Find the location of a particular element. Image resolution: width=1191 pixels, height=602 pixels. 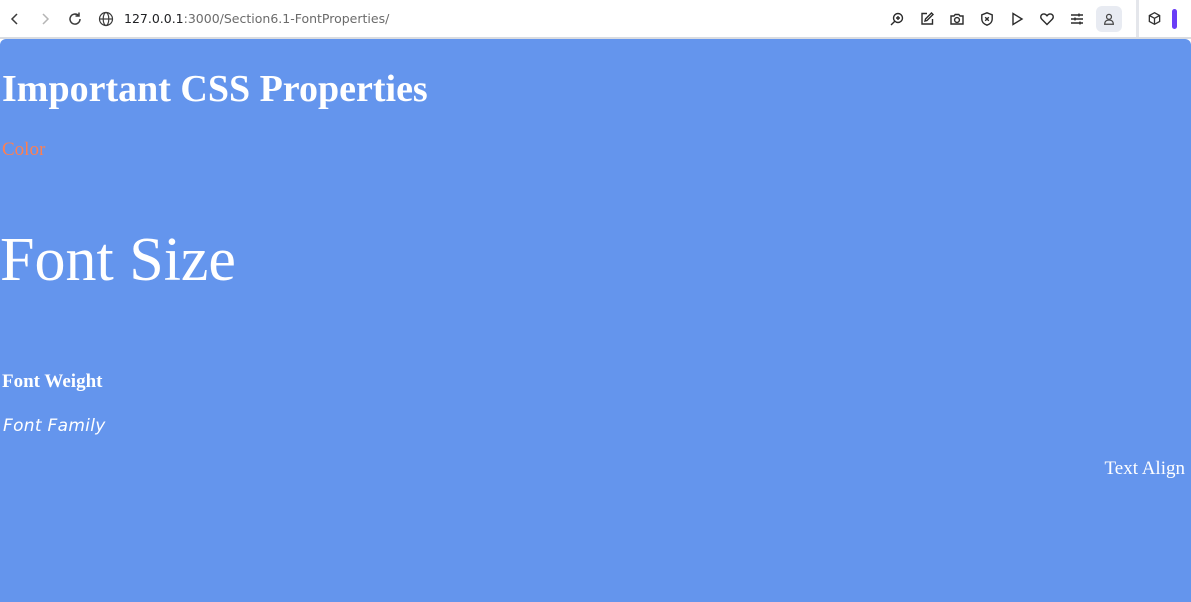

extensions-area is located at coordinates (1165, 18).